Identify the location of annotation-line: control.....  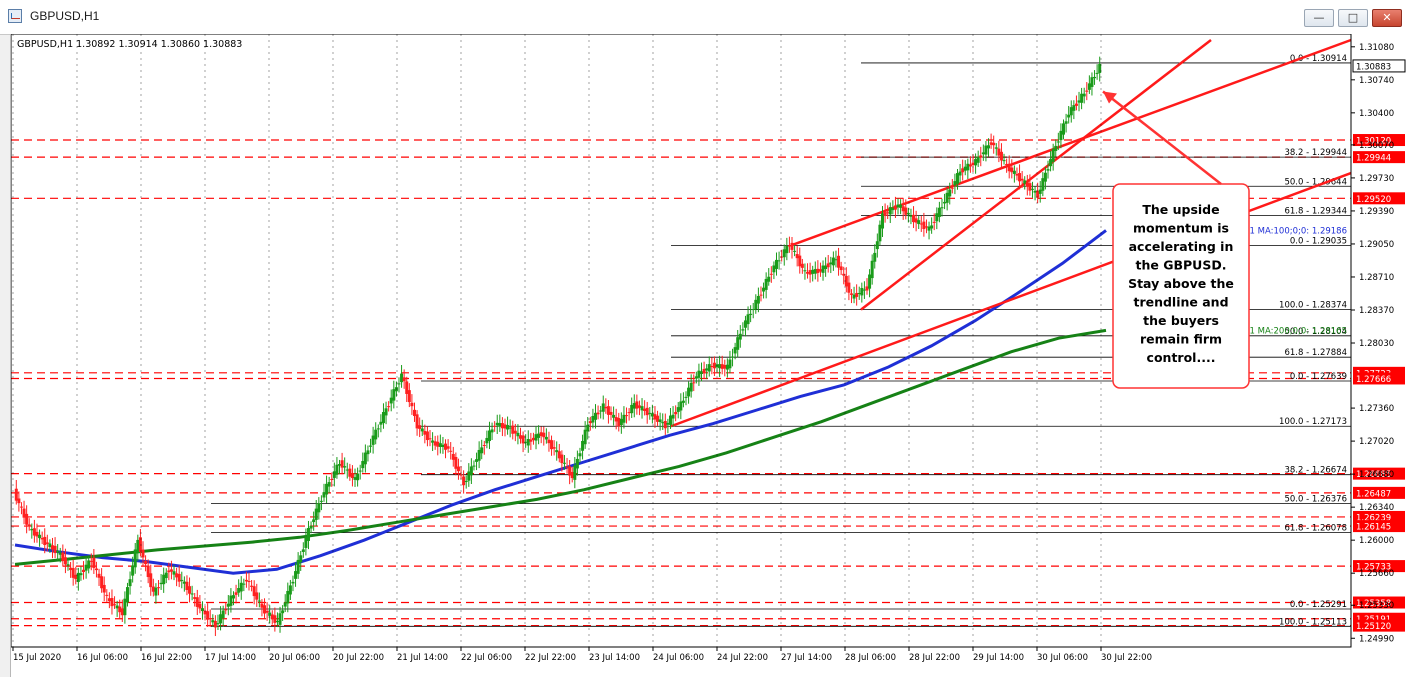
(1181, 357).